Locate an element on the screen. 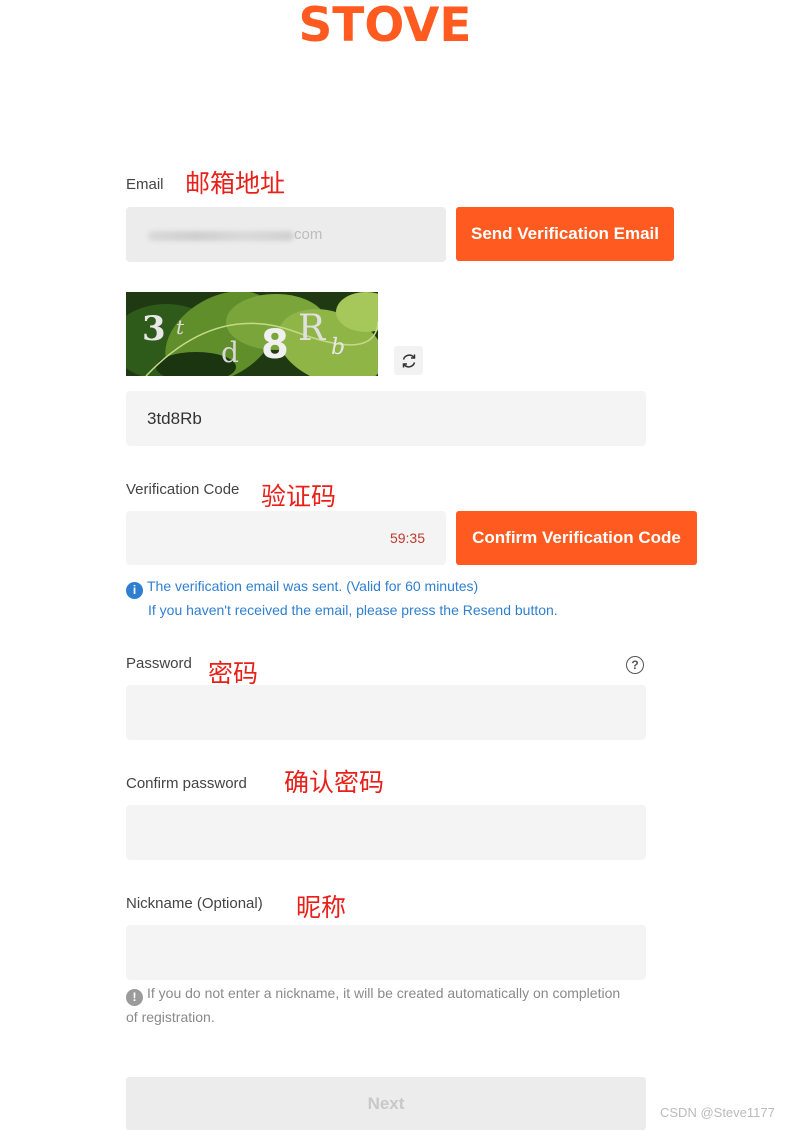 This screenshot has height=1130, width=804. csdn-watermark: CSDN @Steve1177 is located at coordinates (717, 1112).